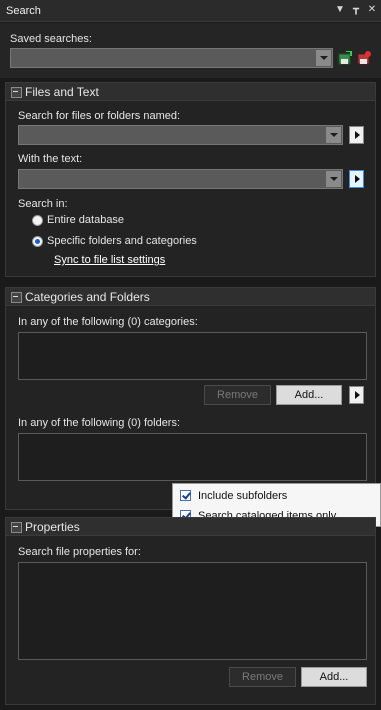 This screenshot has height=710, width=381. What do you see at coordinates (99, 116) in the screenshot?
I see `name-search-label: Search for files or folders named:` at bounding box center [99, 116].